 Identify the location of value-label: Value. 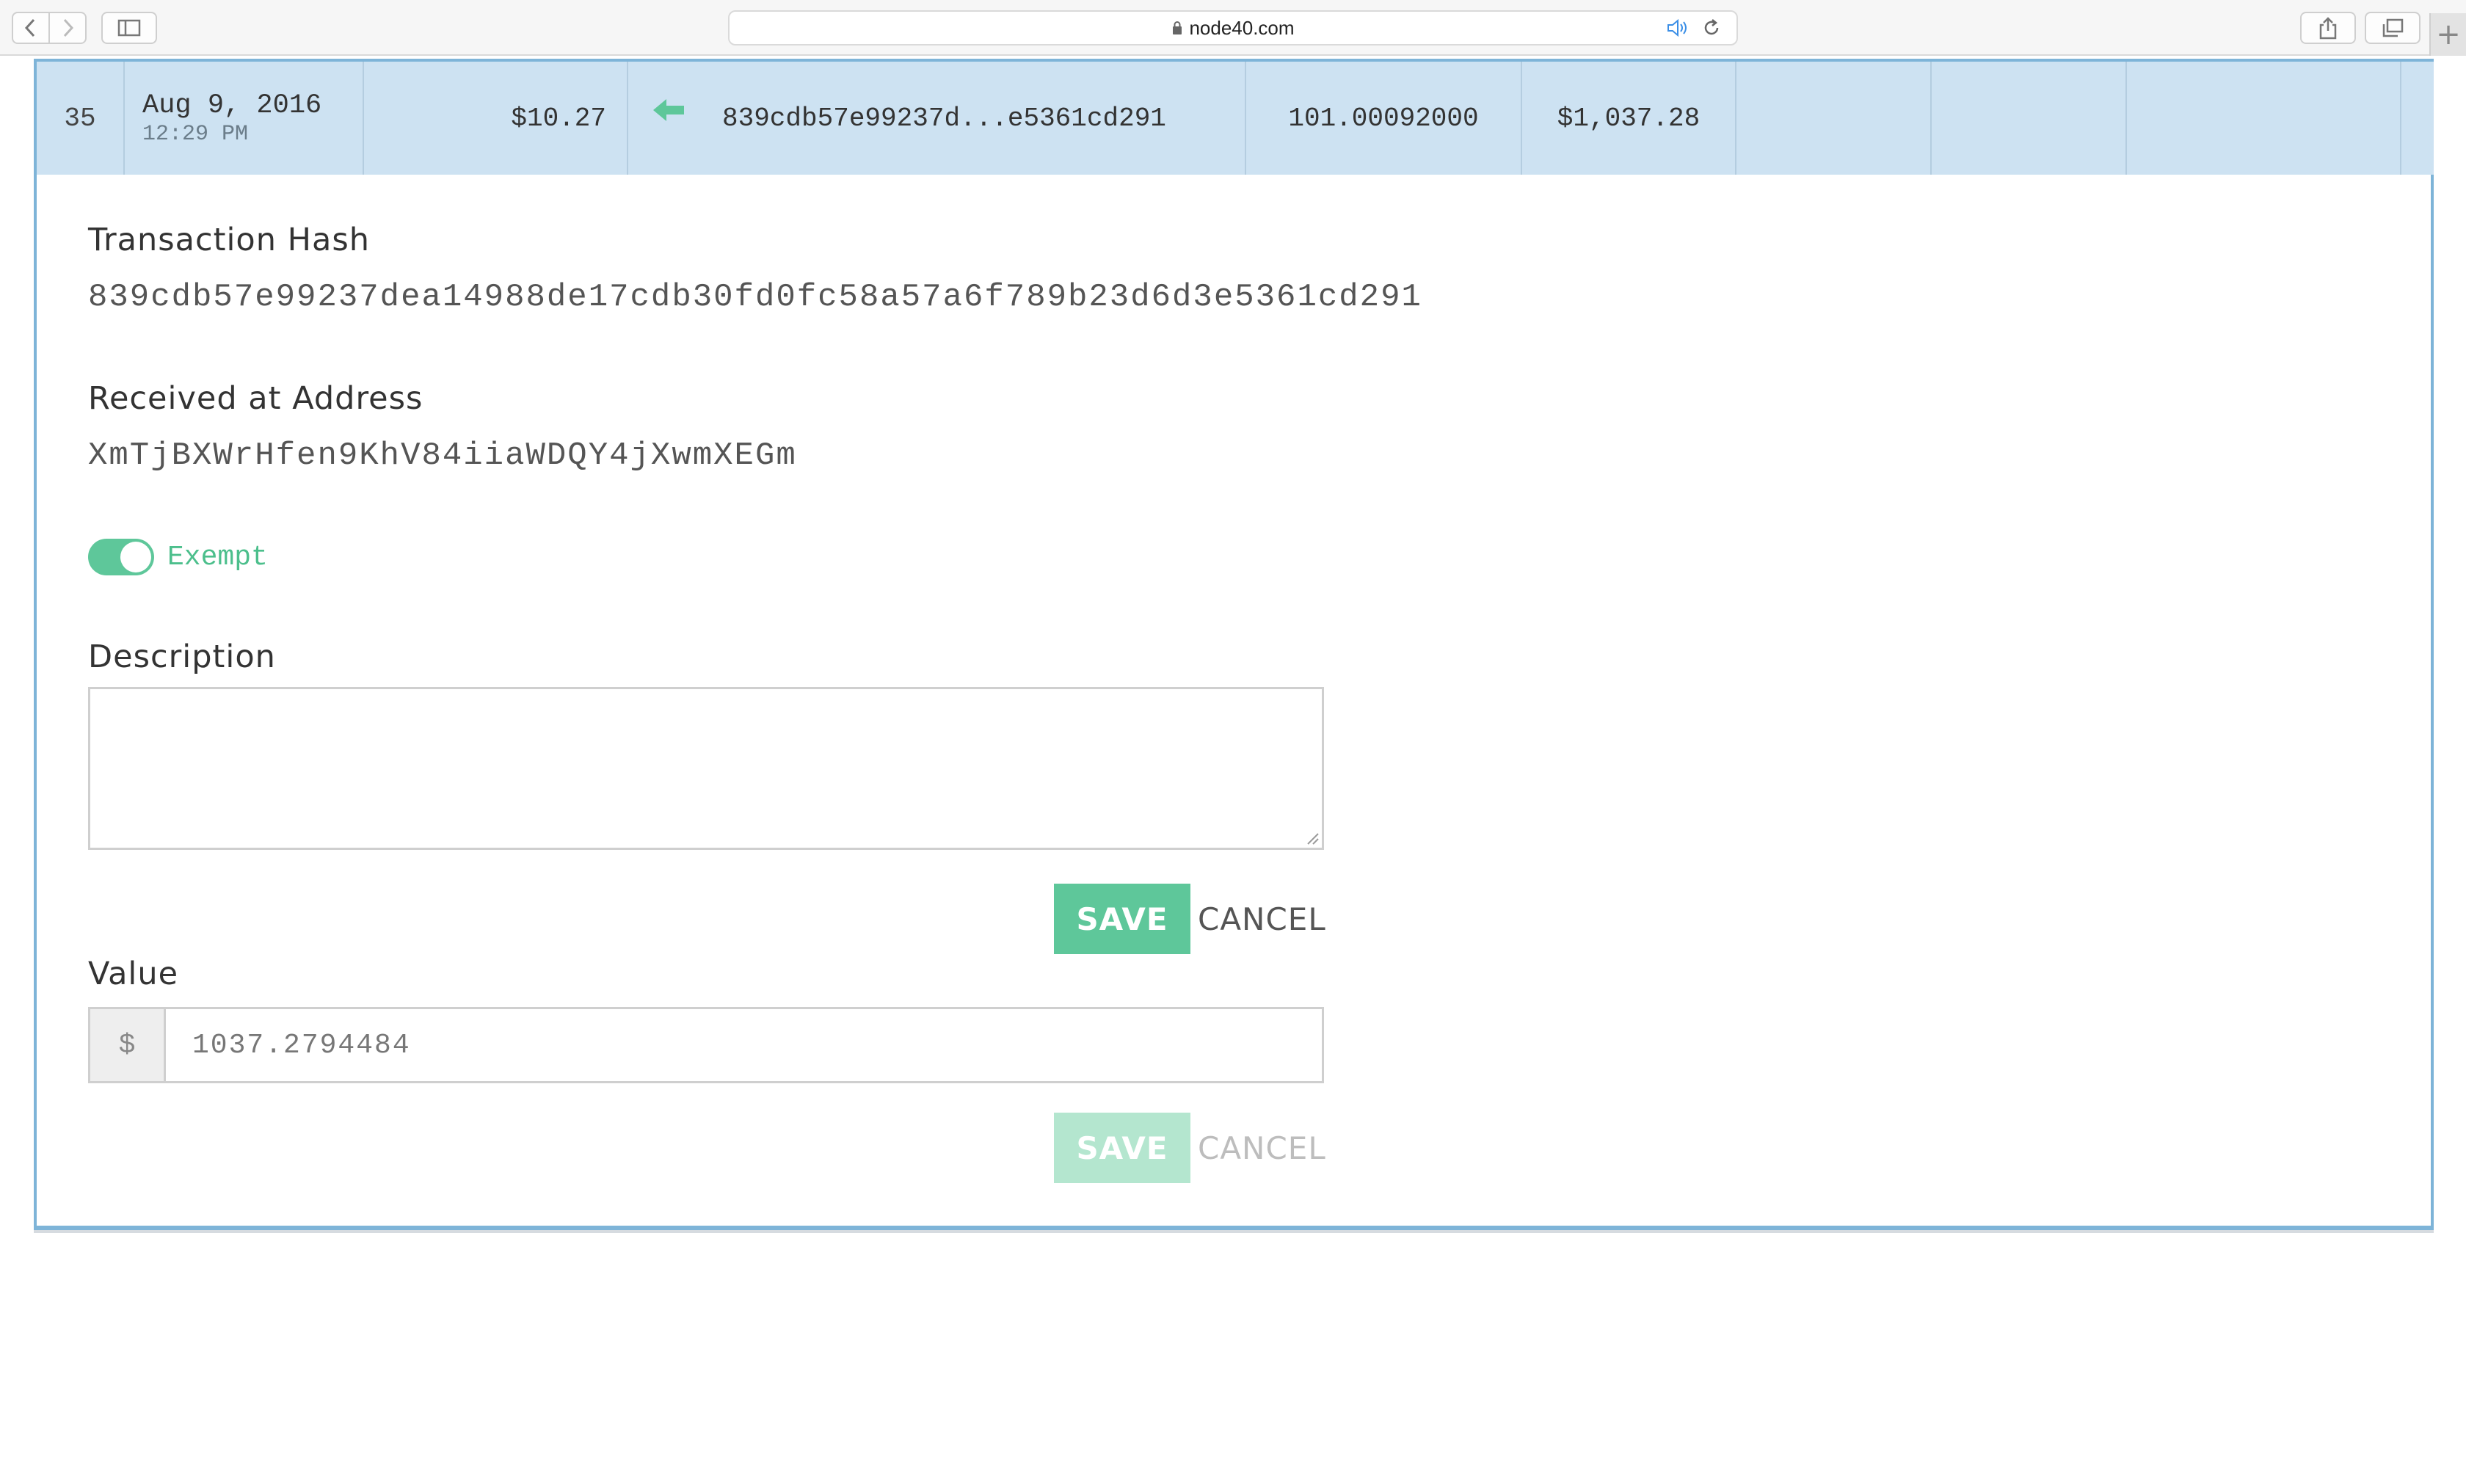
(133, 974).